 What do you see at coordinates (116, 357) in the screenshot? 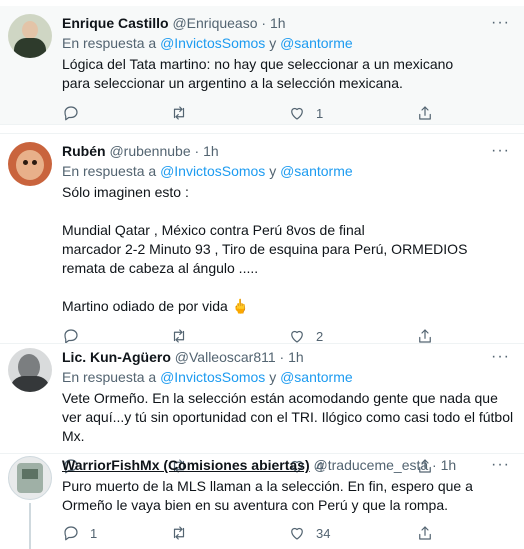
I see `display-name: Lic. Kun-Agüero` at bounding box center [116, 357].